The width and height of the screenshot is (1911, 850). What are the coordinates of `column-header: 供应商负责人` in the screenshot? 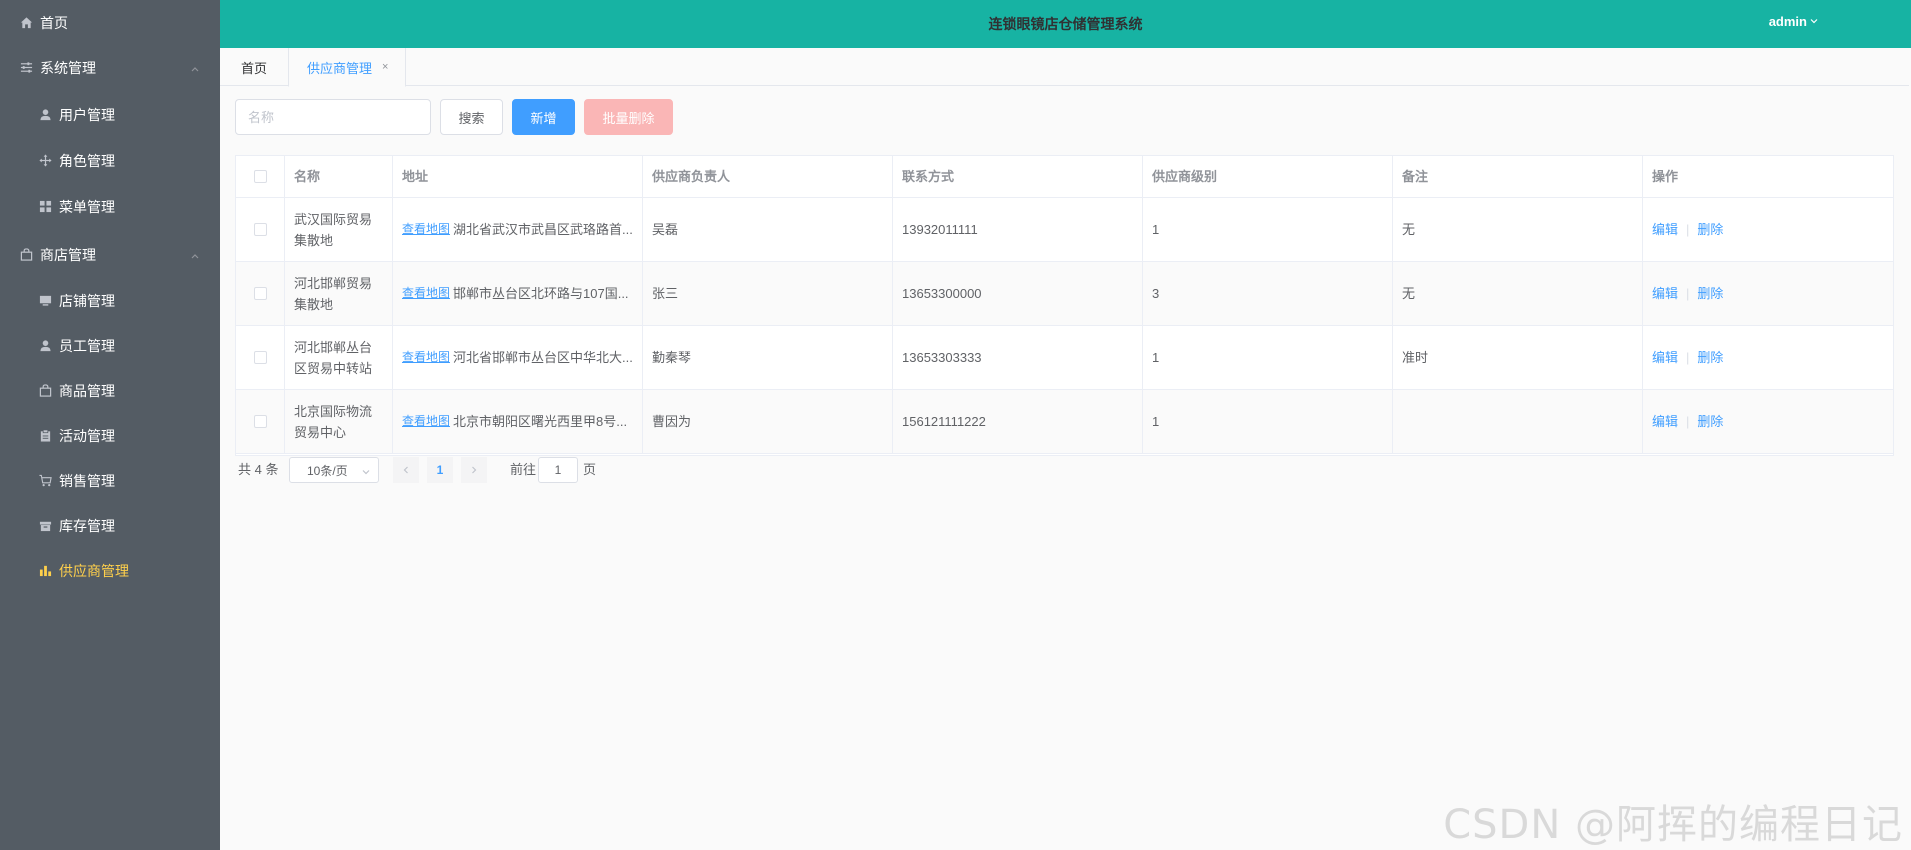 It's located at (768, 176).